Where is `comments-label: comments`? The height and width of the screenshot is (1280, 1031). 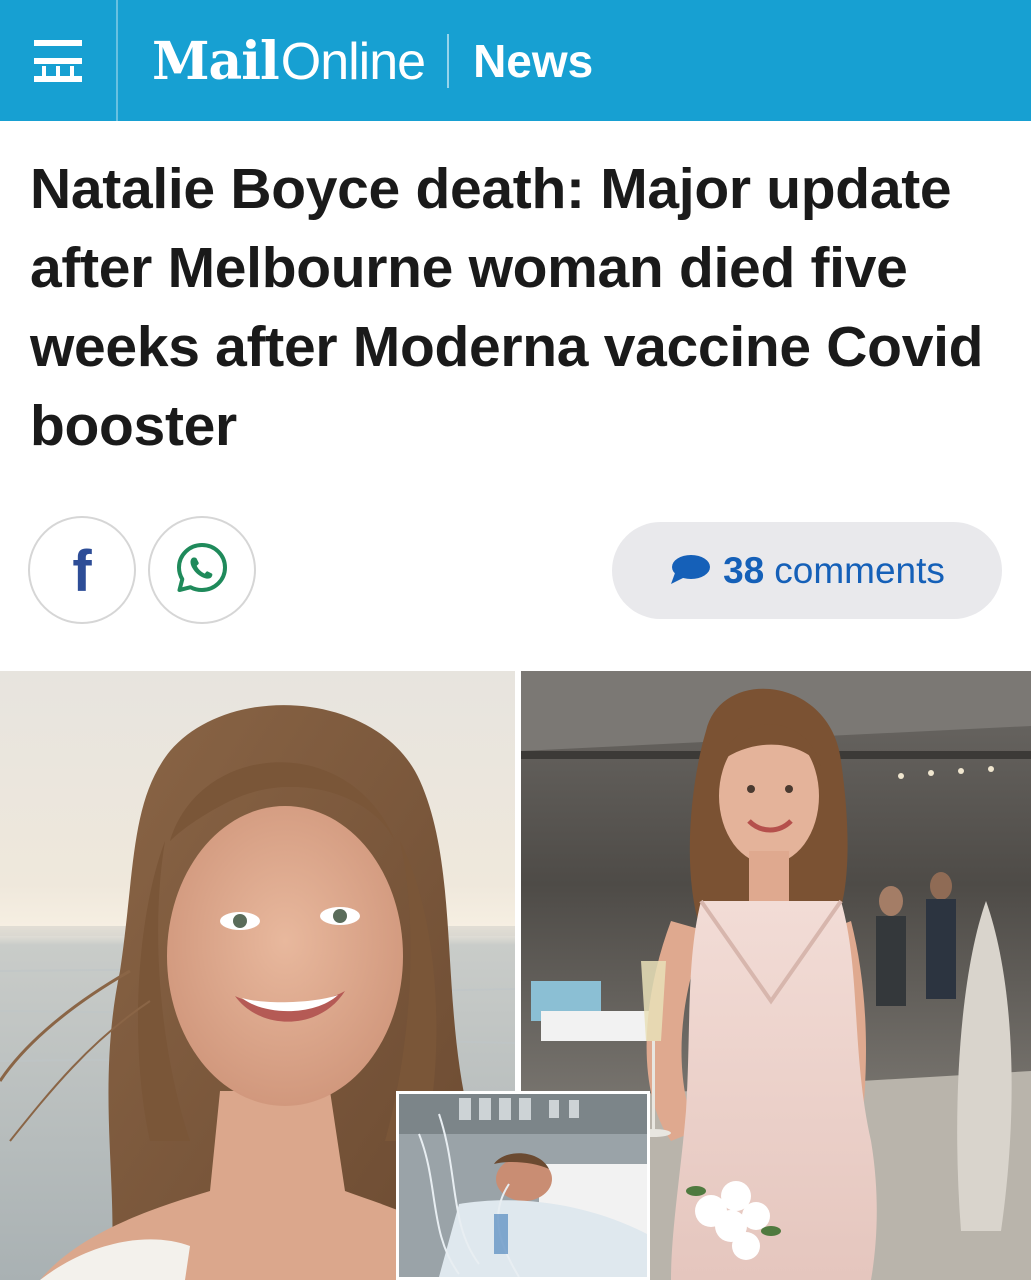
comments-label: comments is located at coordinates (859, 570).